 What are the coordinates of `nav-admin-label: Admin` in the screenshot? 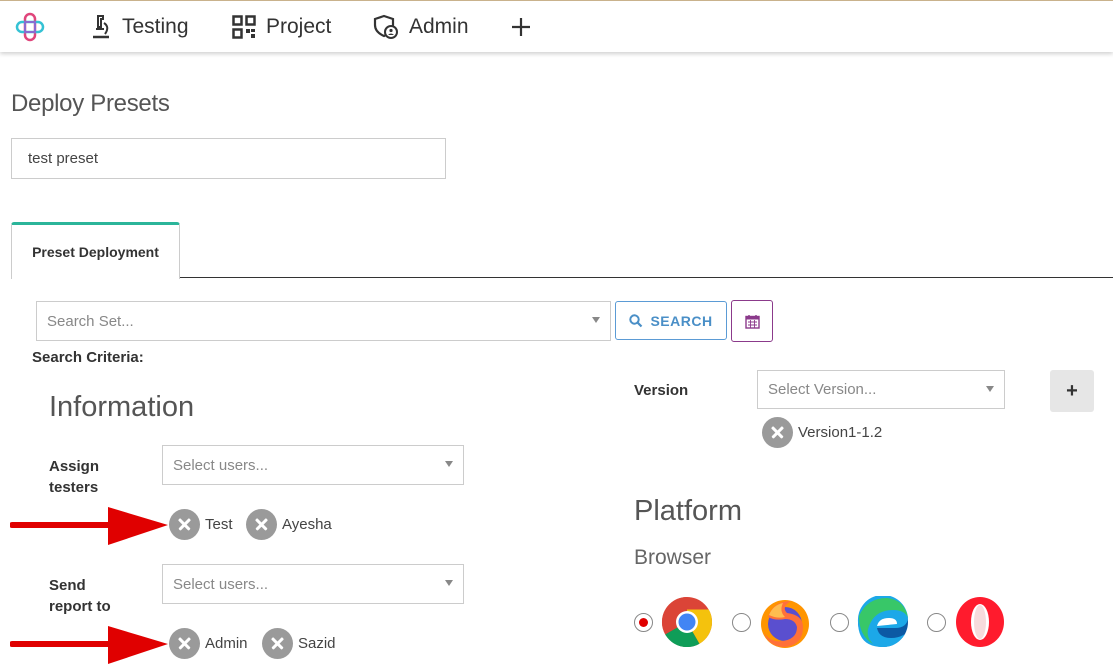 It's located at (439, 26).